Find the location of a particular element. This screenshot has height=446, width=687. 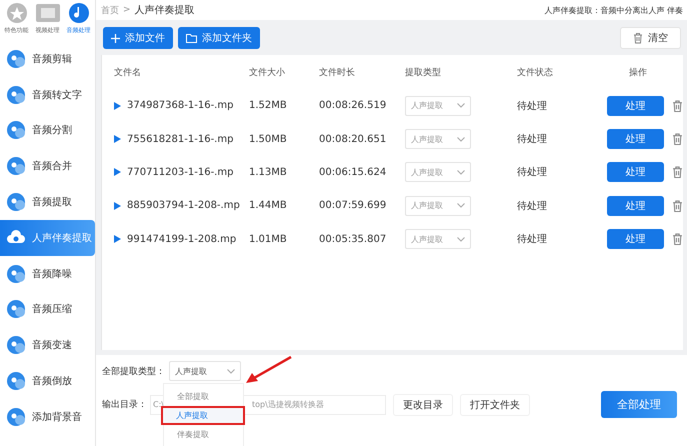

dropdown-option: 伴奏提取 is located at coordinates (203, 434).